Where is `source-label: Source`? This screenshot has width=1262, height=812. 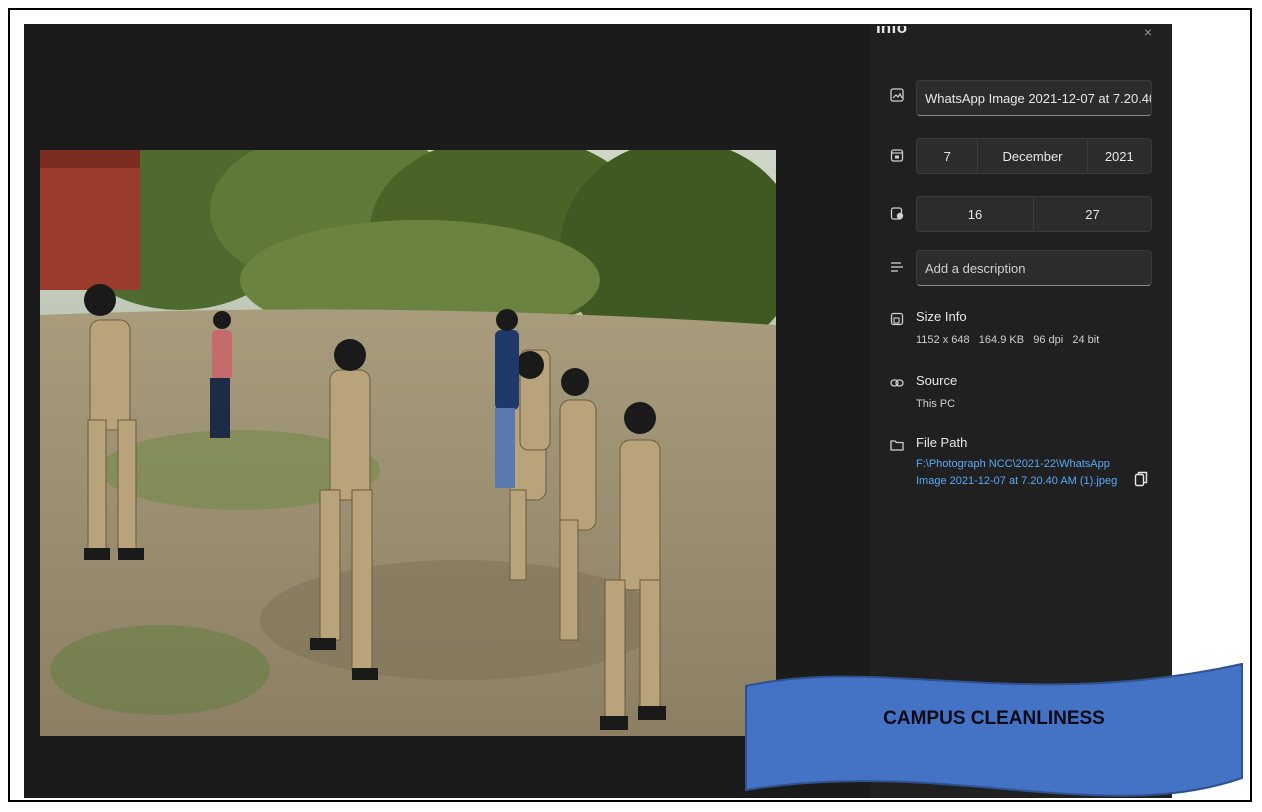
source-label: Source is located at coordinates (937, 380).